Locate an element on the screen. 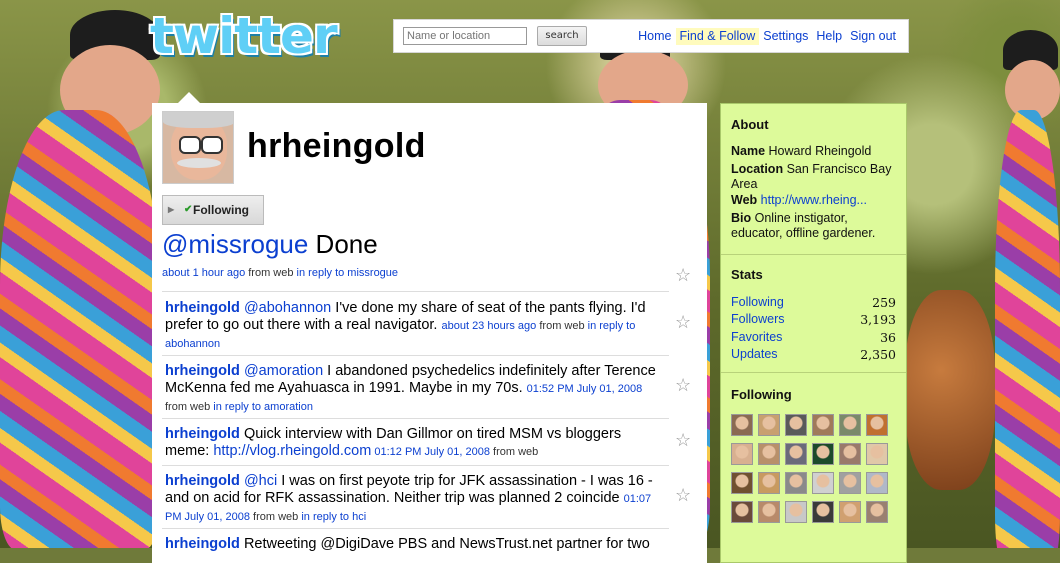 This screenshot has height=563, width=1060. about-heading: About is located at coordinates (750, 124).